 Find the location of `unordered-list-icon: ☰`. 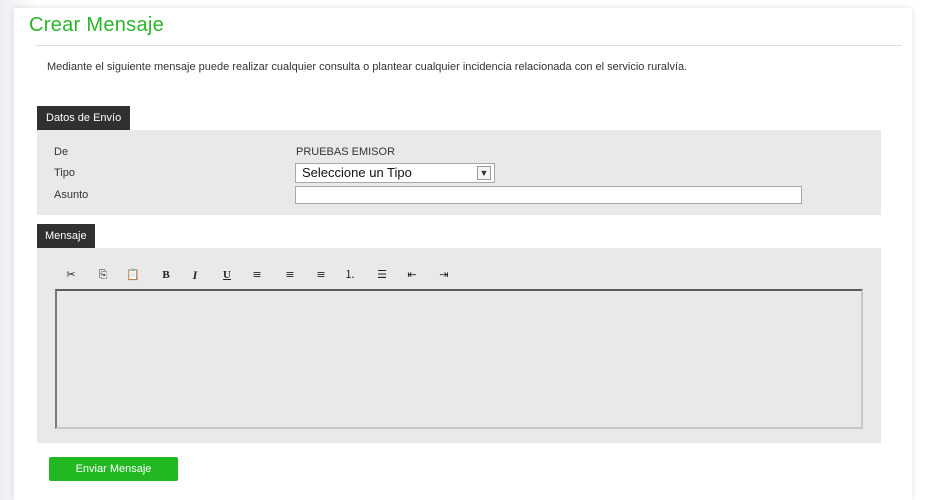

unordered-list-icon: ☰ is located at coordinates (382, 275).